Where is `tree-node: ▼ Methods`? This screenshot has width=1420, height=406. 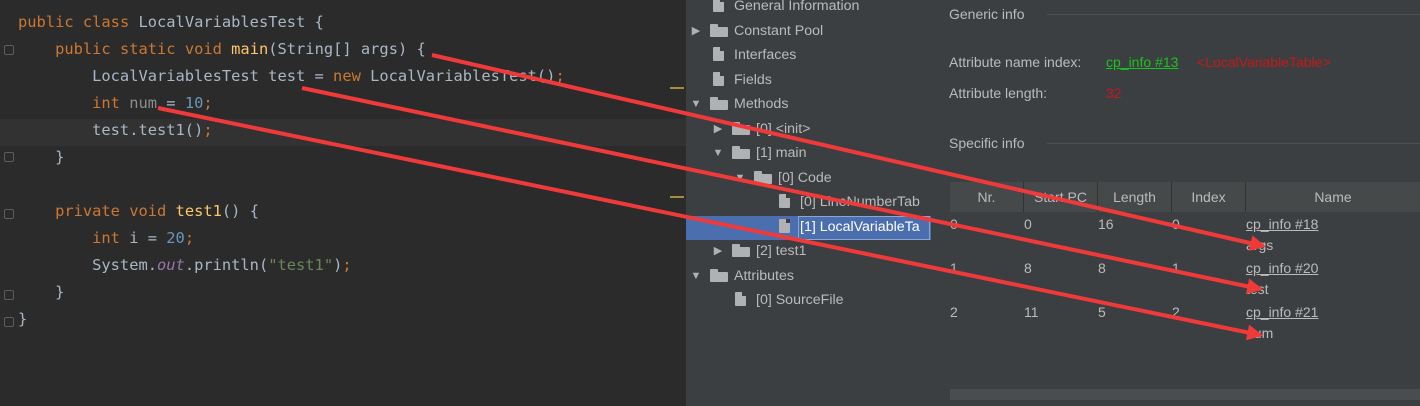 tree-node: ▼ Methods is located at coordinates (808, 104).